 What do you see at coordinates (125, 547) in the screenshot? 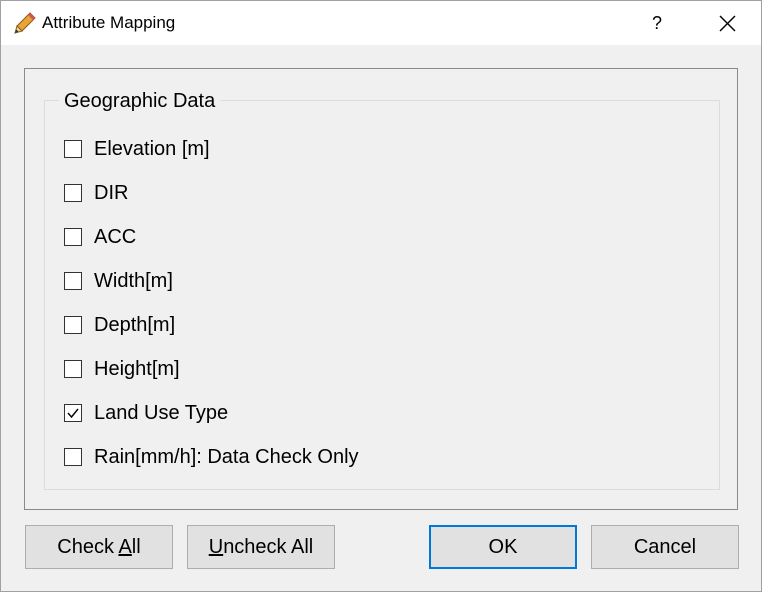
I see `mnemonic-char: A` at bounding box center [125, 547].